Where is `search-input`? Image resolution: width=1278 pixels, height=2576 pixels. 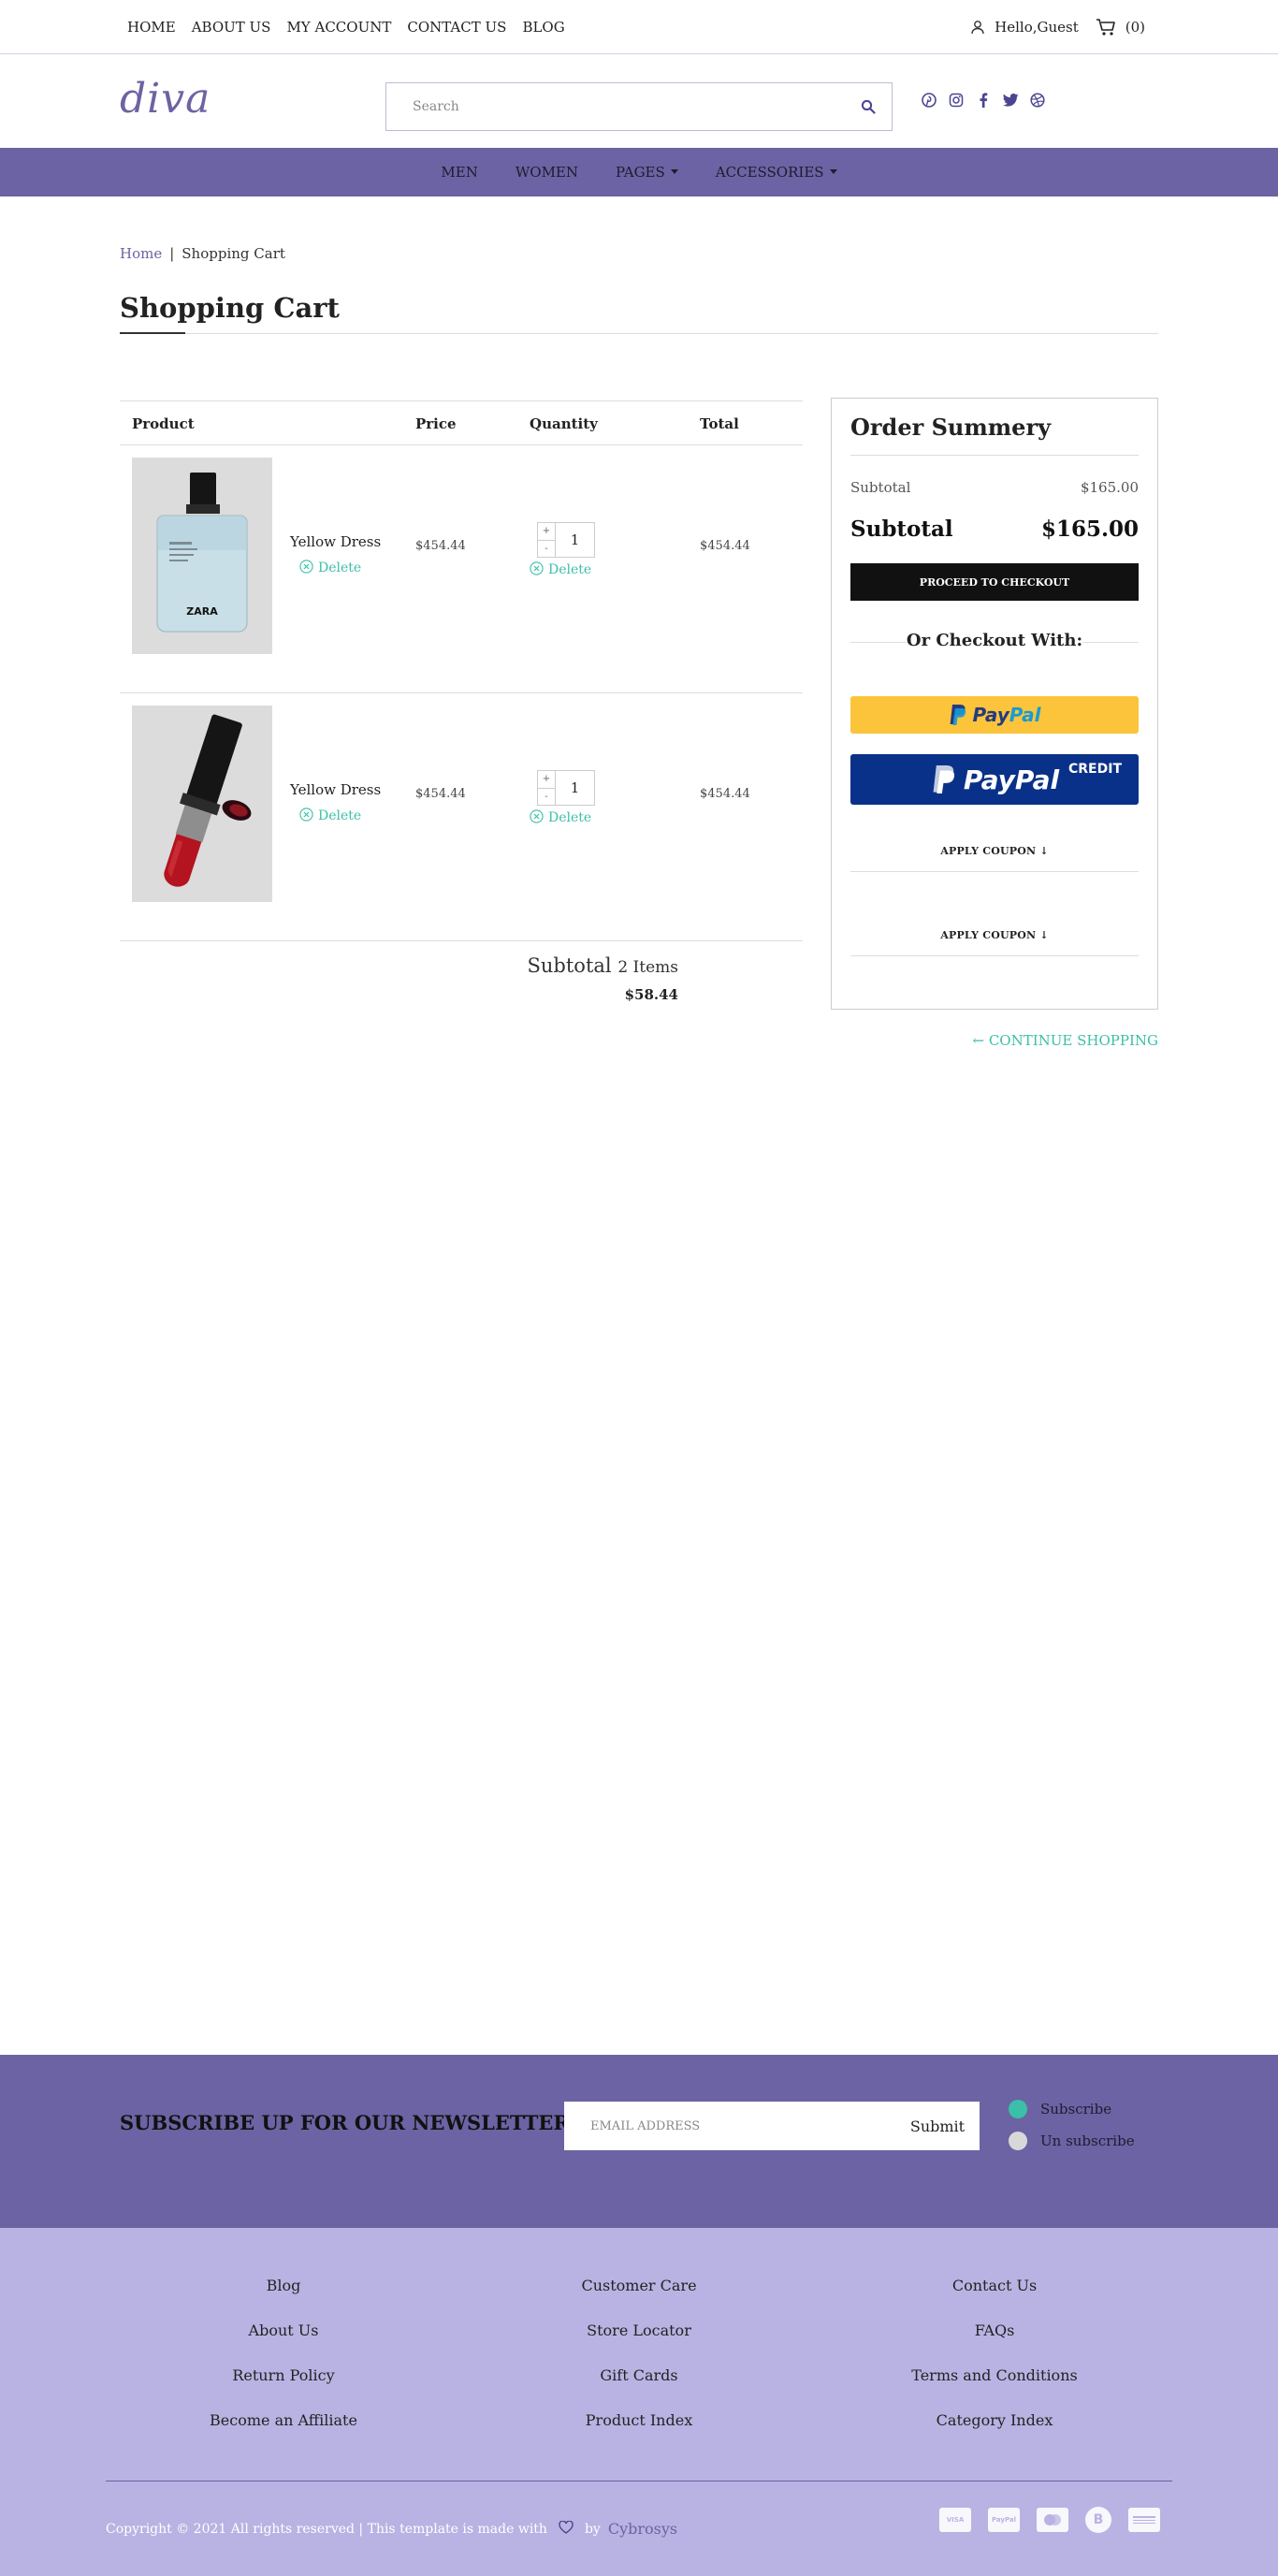
search-input is located at coordinates (616, 106).